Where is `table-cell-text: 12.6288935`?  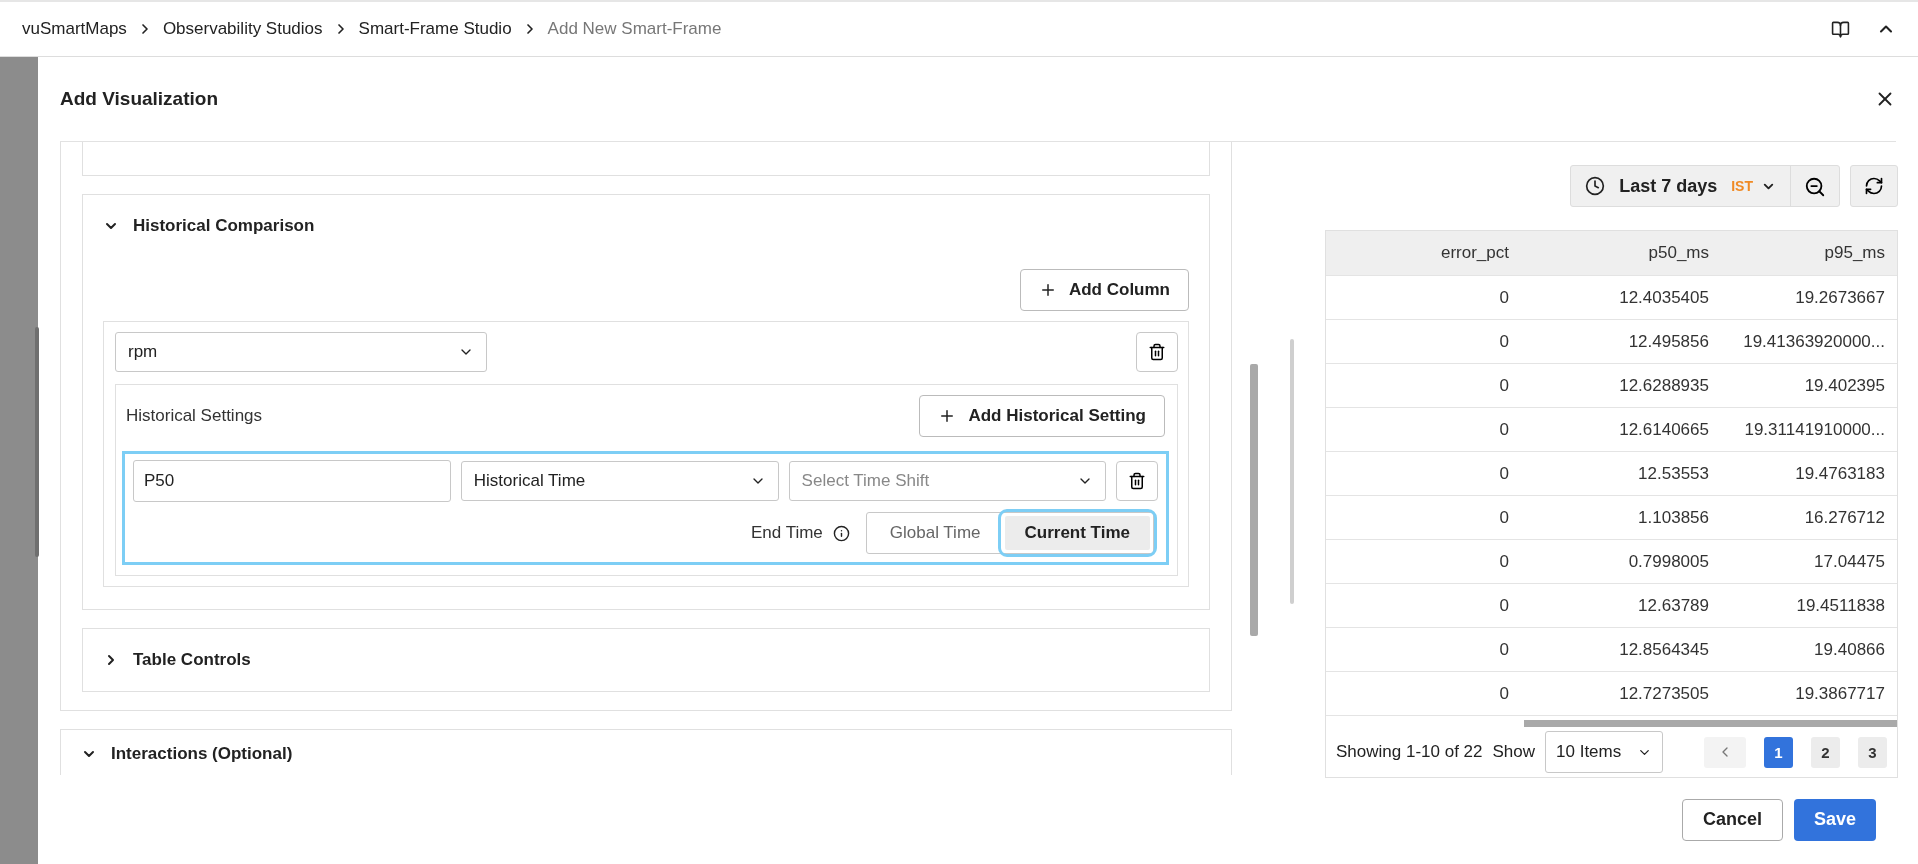 table-cell-text: 12.6288935 is located at coordinates (1664, 385).